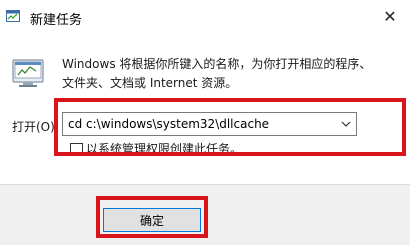  What do you see at coordinates (56, 20) in the screenshot?
I see `window-title: 新建任务` at bounding box center [56, 20].